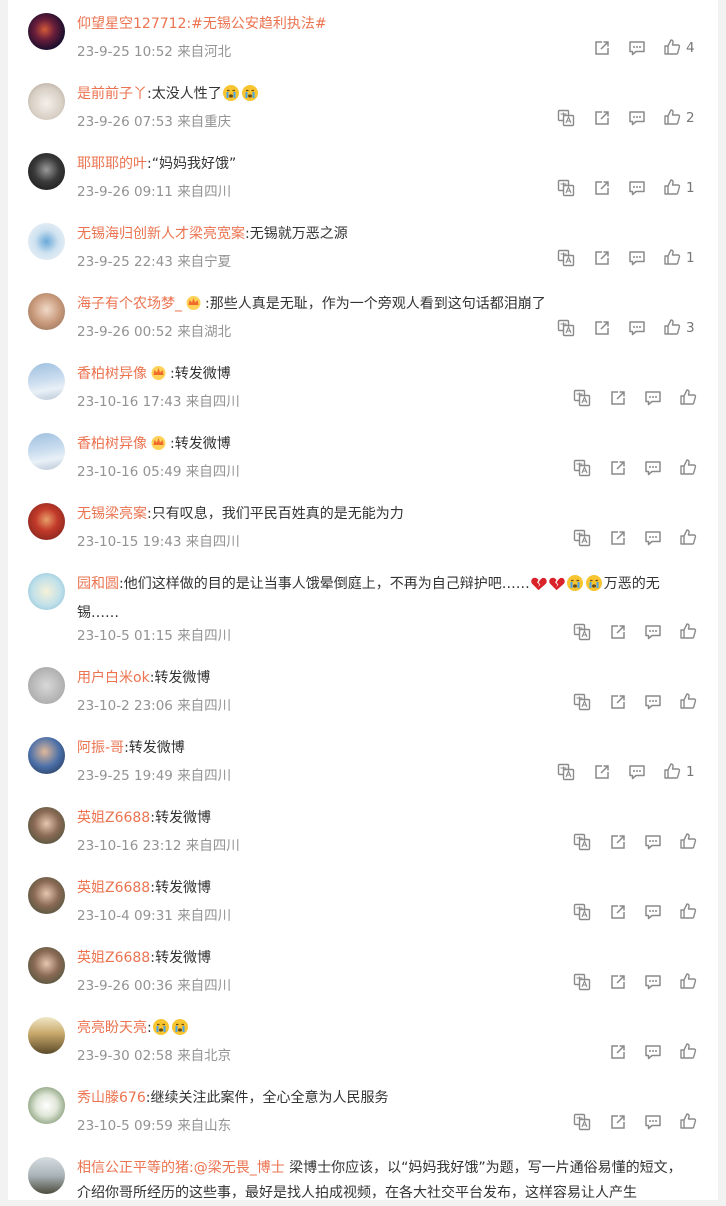 Image resolution: width=726 pixels, height=1206 pixels. I want to click on mention-link: :@梁无畏_博士, so click(237, 1168).